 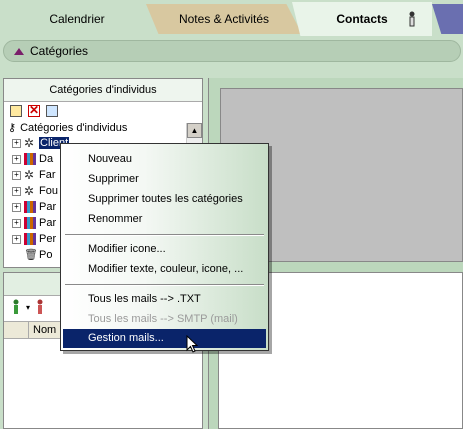 What do you see at coordinates (163, 319) in the screenshot?
I see `menu-item-mails-smtp: Tous les mails --> SMTP (mail)` at bounding box center [163, 319].